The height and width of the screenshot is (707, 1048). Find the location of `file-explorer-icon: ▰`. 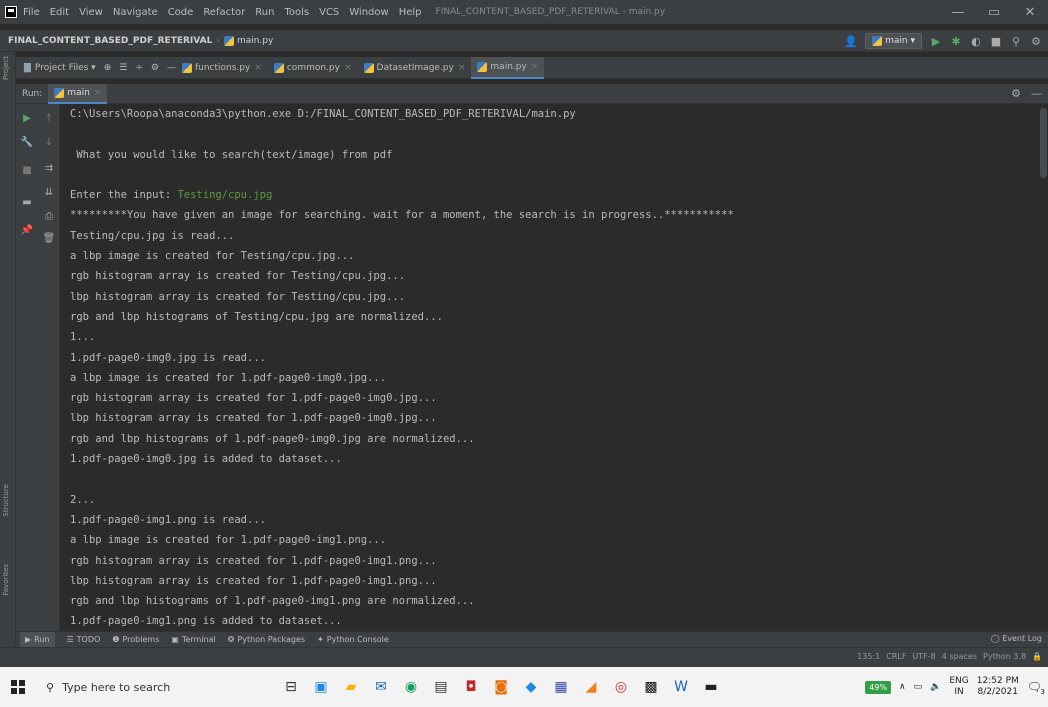

file-explorer-icon: ▰ is located at coordinates (351, 687).